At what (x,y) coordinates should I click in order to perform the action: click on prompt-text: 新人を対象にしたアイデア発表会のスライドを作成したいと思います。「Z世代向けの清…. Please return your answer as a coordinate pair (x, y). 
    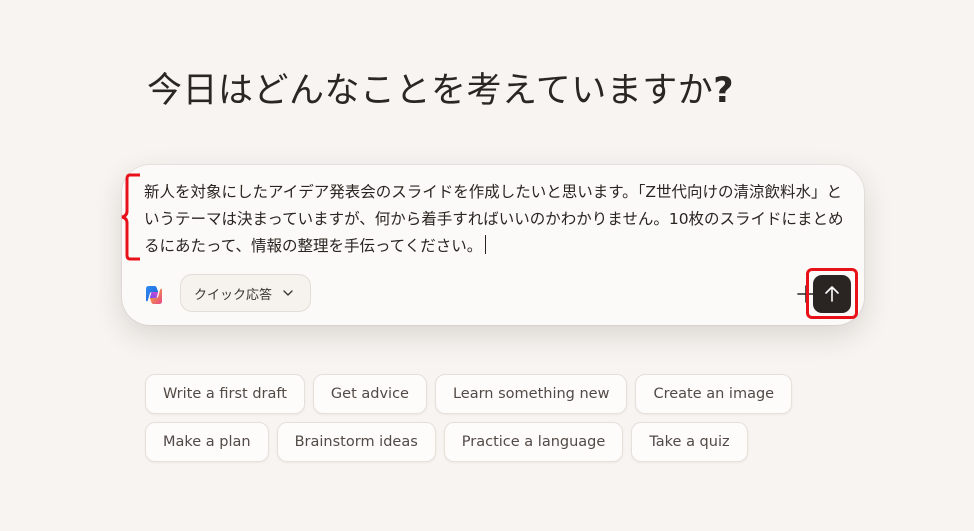
    Looking at the image, I should click on (494, 219).